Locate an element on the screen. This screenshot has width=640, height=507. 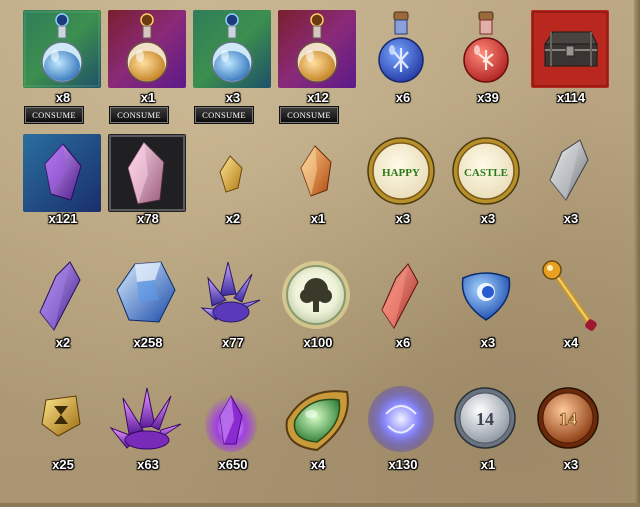
bronze-coin-number: 14 is located at coordinates (568, 419).